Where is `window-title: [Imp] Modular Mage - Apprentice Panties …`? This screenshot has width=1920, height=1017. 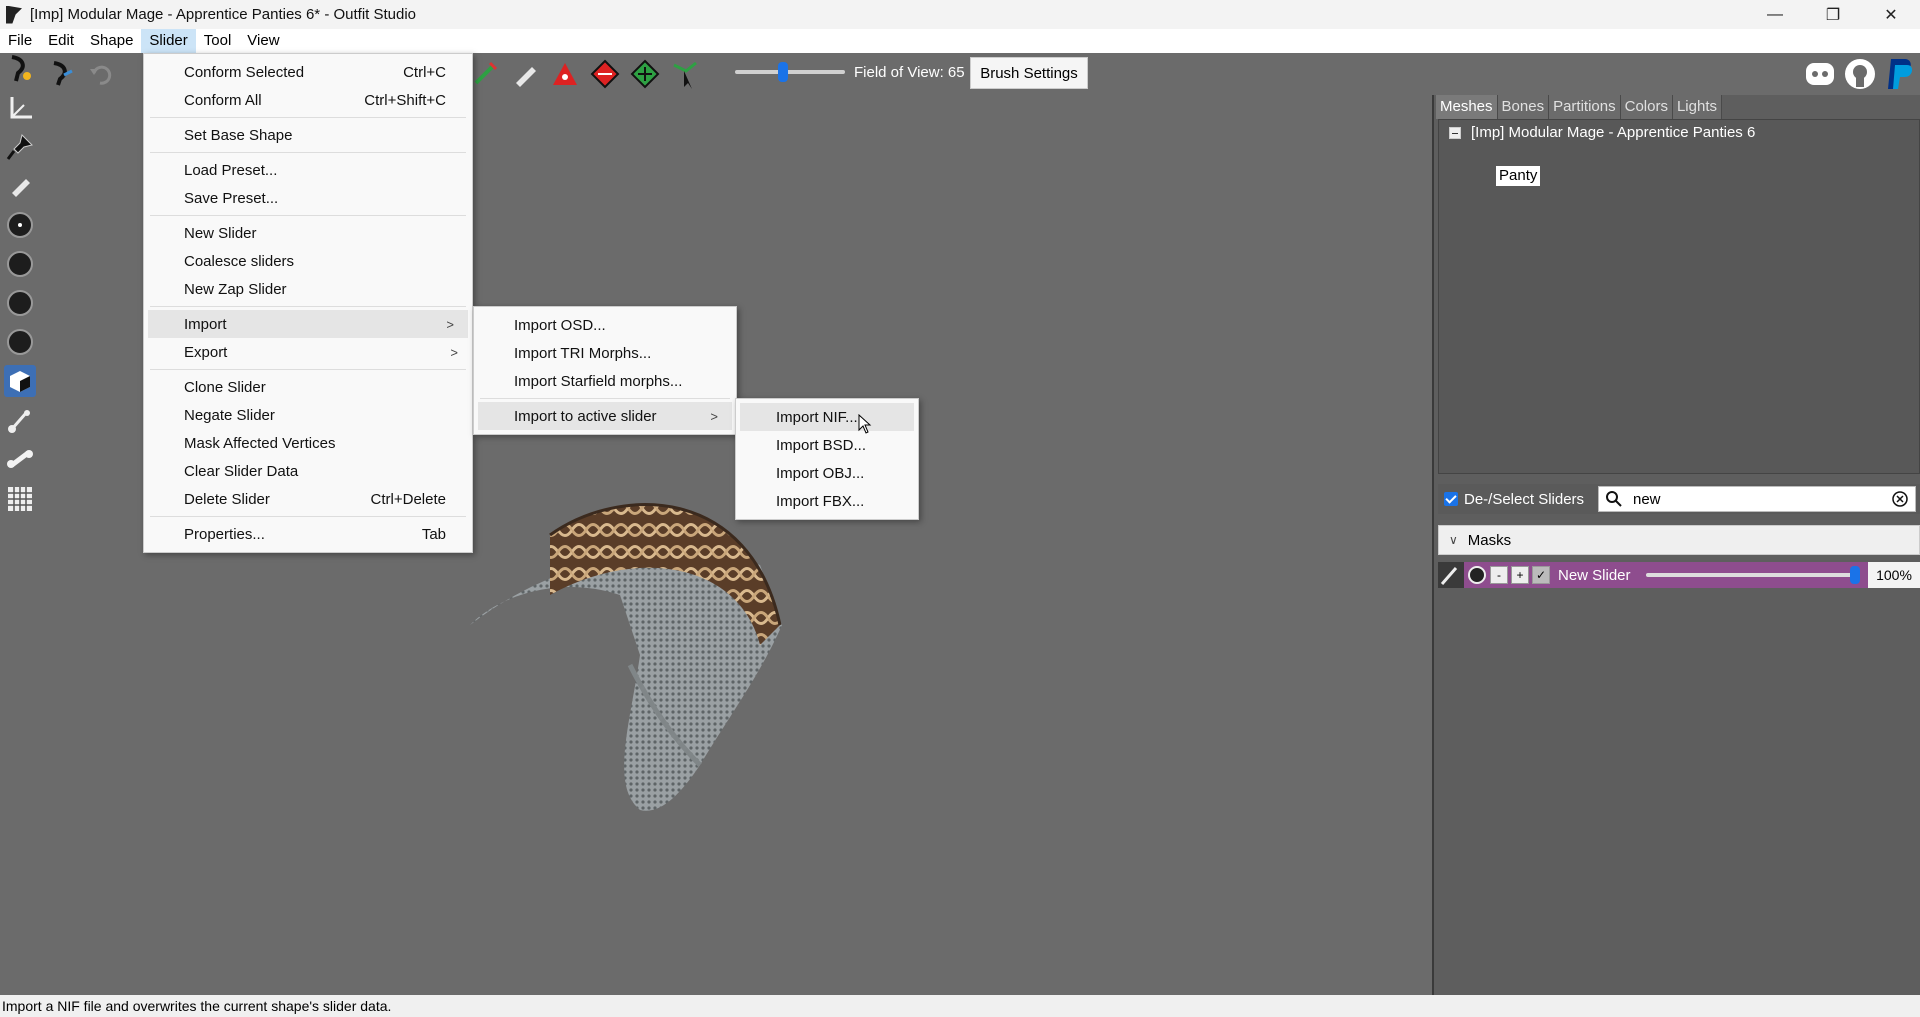
window-title: [Imp] Modular Mage - Apprentice Panties … is located at coordinates (223, 14).